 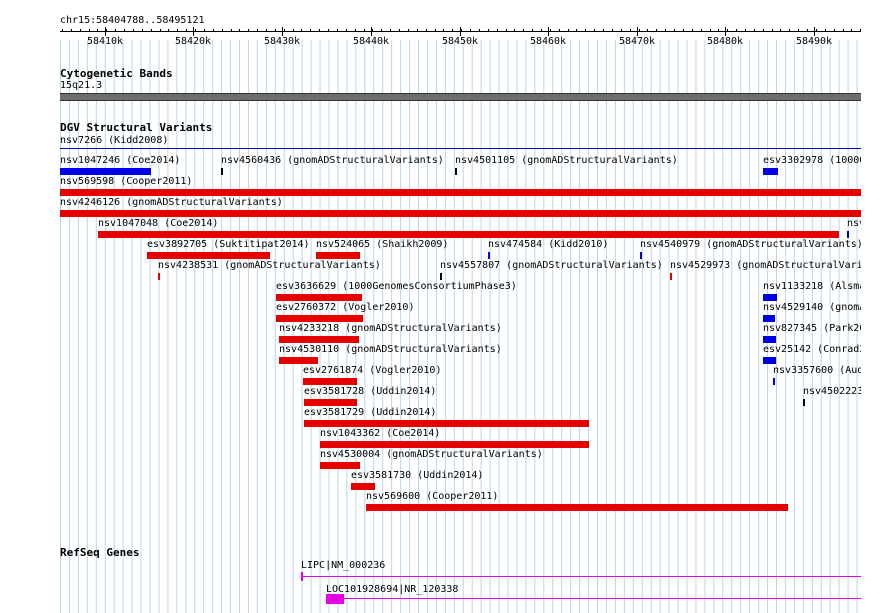 What do you see at coordinates (380, 433) in the screenshot?
I see `dgv-feature-label: nsv1043362 (Coe2014)` at bounding box center [380, 433].